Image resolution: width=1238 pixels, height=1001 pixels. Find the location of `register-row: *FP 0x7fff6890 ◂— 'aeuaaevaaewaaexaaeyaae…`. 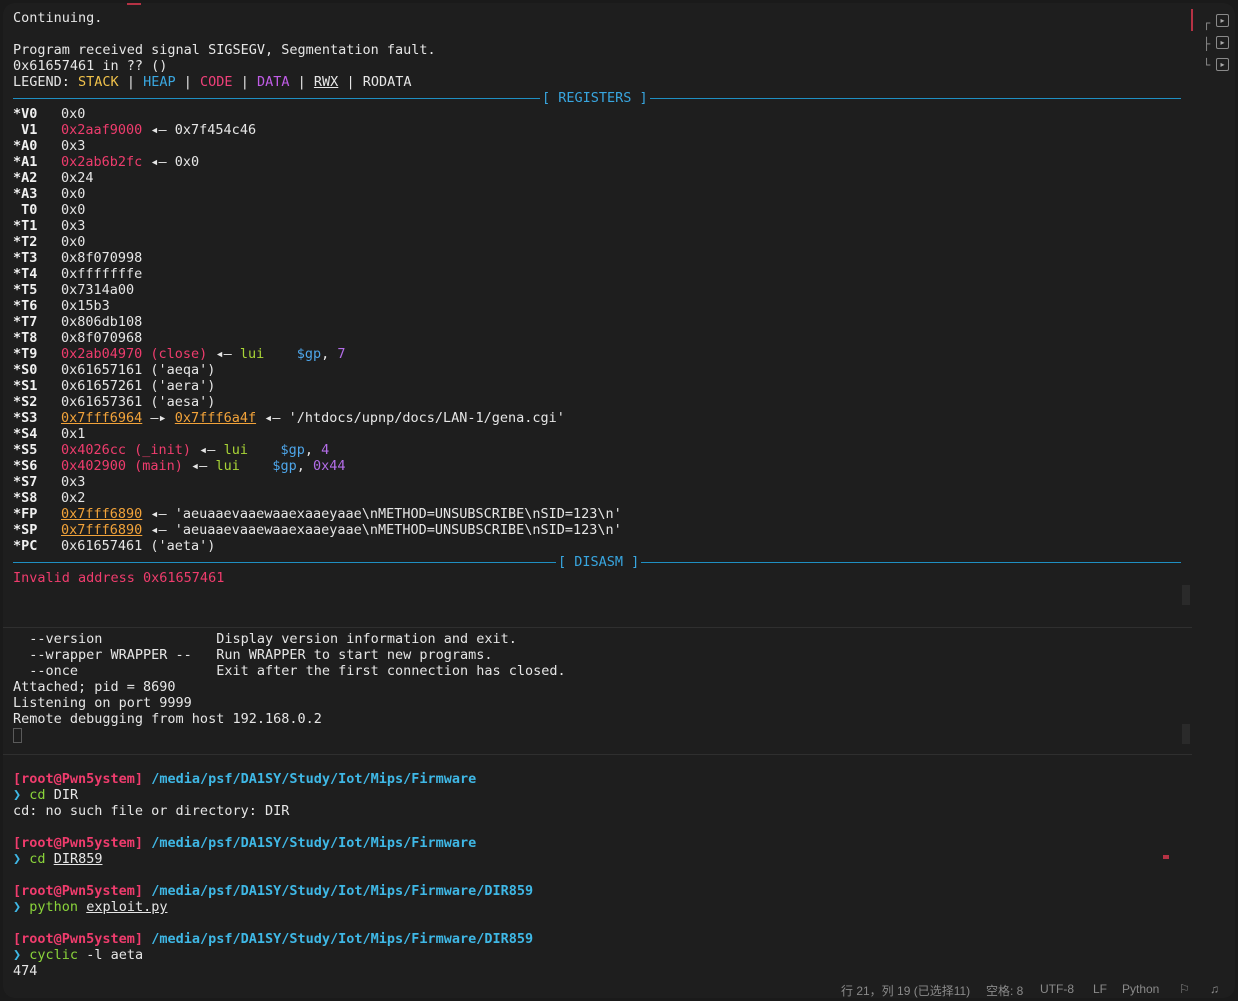

register-row: *FP 0x7fff6890 ◂— 'aeuaaevaaewaaexaaeyaae… is located at coordinates (317, 514).